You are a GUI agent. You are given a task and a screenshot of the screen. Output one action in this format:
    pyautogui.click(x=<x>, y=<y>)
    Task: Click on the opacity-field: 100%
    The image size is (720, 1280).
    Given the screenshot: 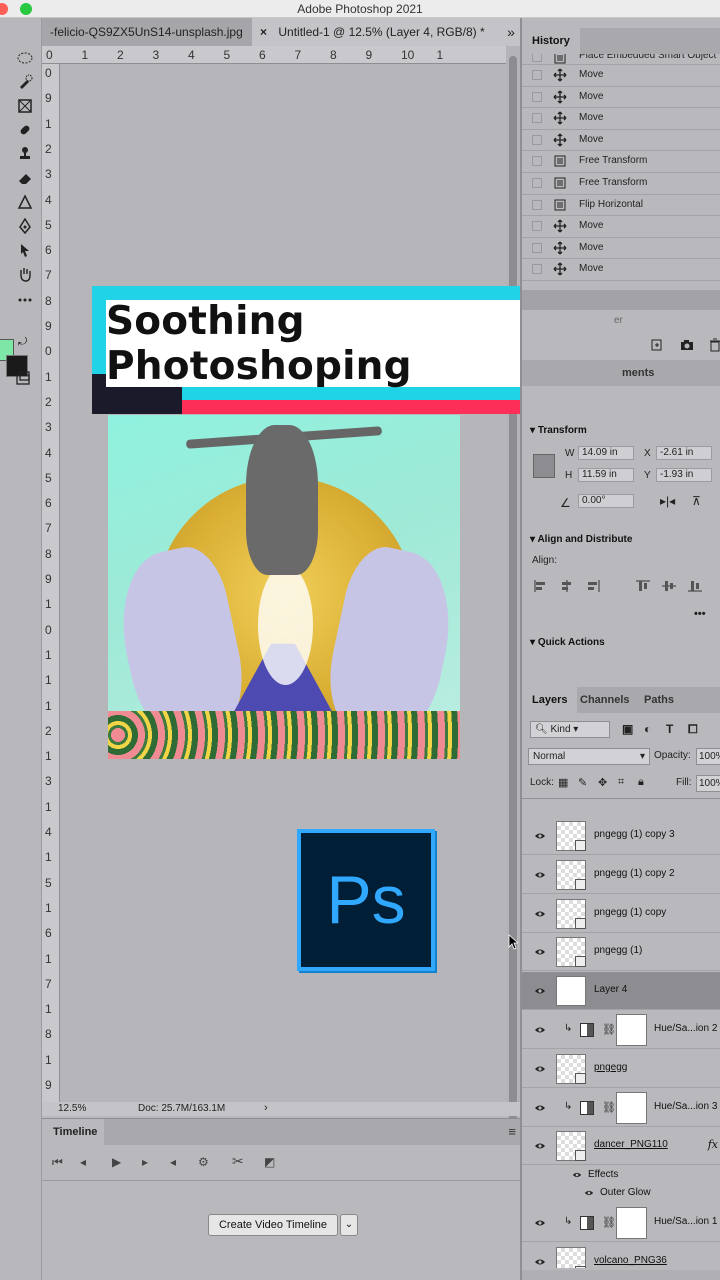 What is the action you would take?
    pyautogui.click(x=708, y=756)
    